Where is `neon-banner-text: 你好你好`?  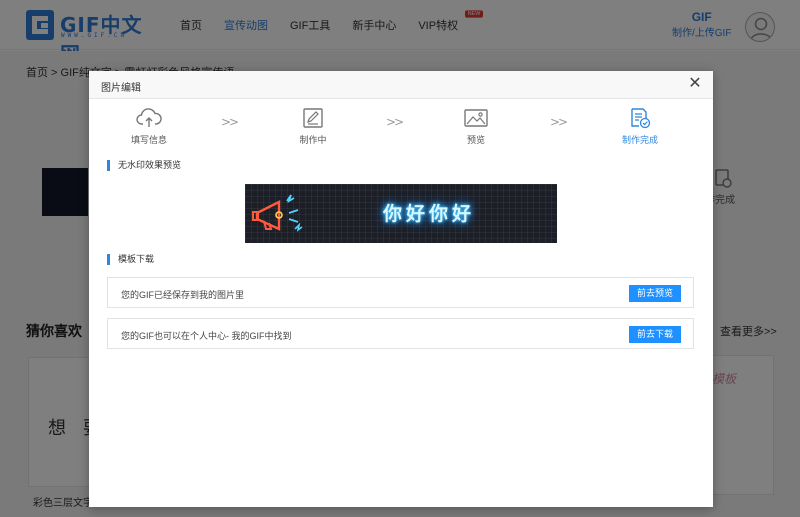 neon-banner-text: 你好你好 is located at coordinates (429, 214).